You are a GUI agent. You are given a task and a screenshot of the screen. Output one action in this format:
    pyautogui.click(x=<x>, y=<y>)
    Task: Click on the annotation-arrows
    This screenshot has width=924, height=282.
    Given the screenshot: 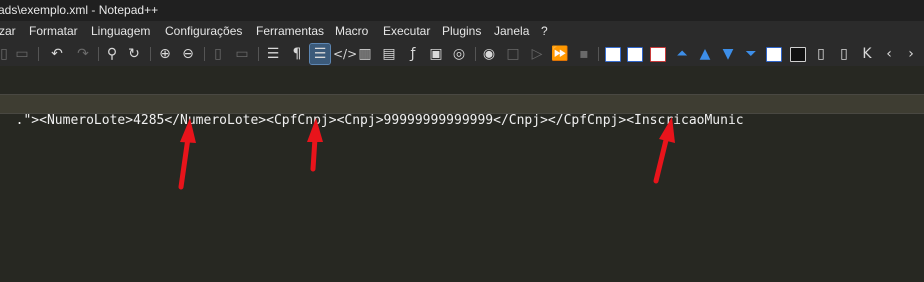 What is the action you would take?
    pyautogui.click(x=426, y=153)
    